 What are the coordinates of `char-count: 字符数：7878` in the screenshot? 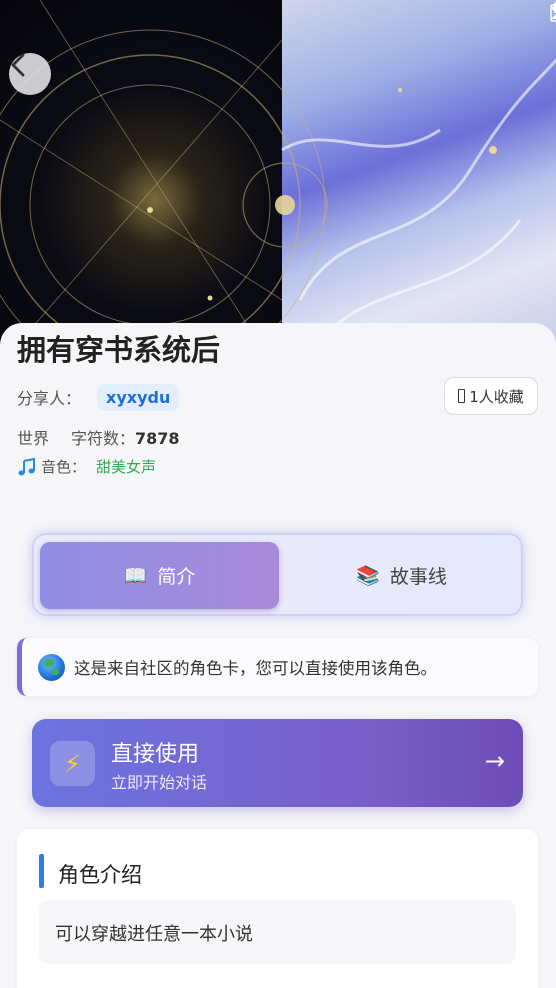 It's located at (125, 438).